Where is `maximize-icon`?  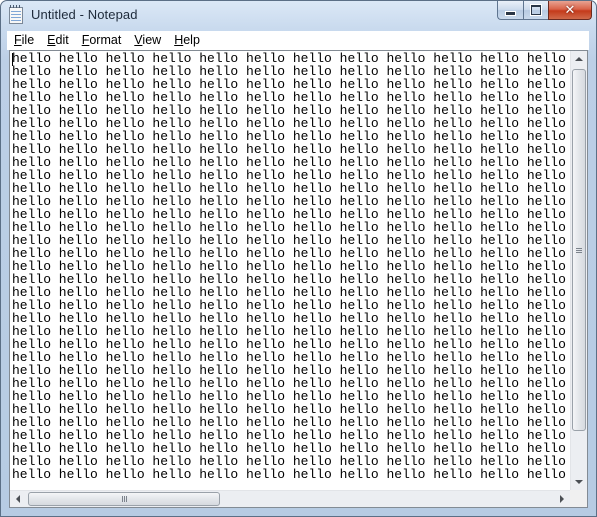 maximize-icon is located at coordinates (536, 10).